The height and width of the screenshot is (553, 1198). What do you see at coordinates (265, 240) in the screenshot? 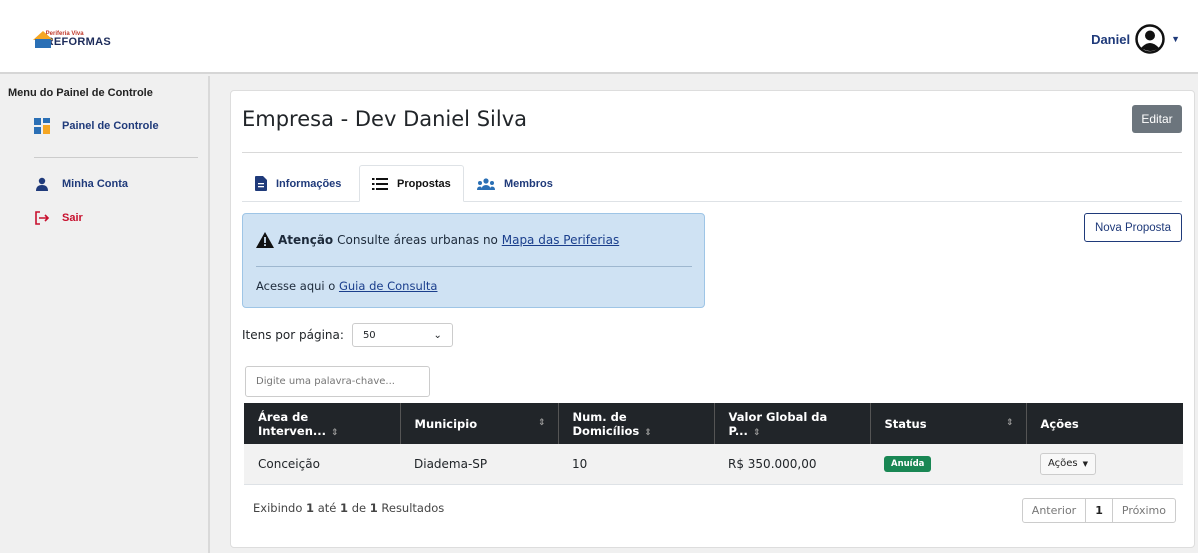
I see `warning-icon` at bounding box center [265, 240].